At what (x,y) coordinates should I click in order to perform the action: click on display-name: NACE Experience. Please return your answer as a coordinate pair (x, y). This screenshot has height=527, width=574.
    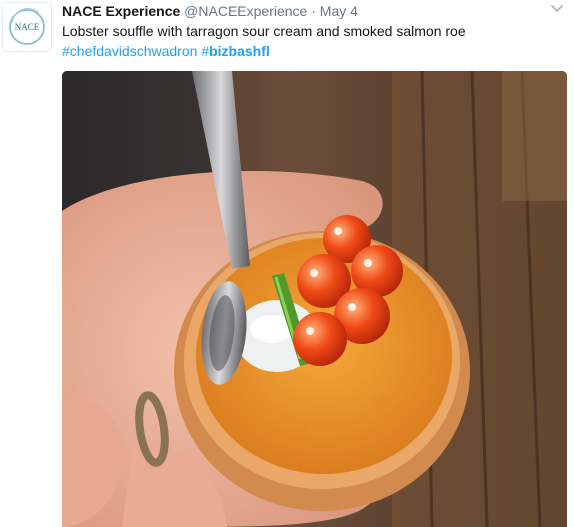
    Looking at the image, I should click on (121, 11).